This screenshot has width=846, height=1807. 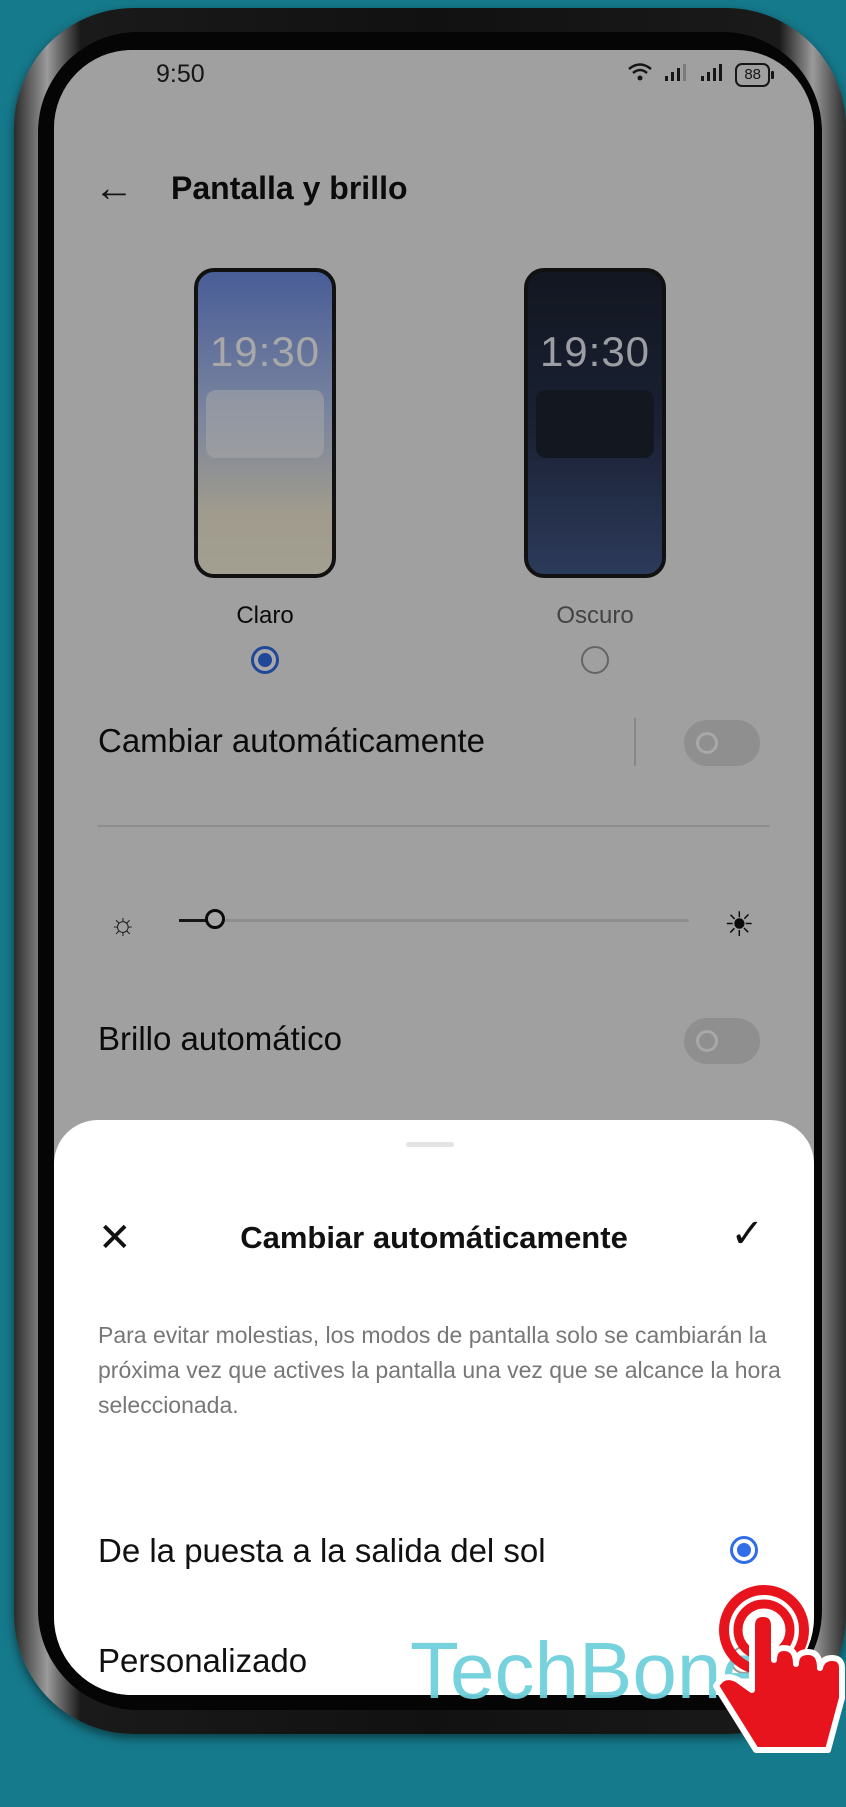 What do you see at coordinates (744, 1550) in the screenshot?
I see `option-sunset-sunrise-radio` at bounding box center [744, 1550].